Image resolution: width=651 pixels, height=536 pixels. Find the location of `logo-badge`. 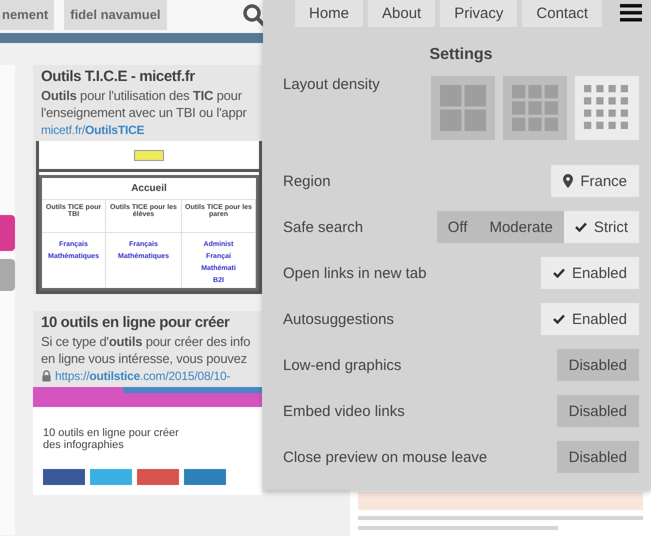

logo-badge is located at coordinates (149, 155).